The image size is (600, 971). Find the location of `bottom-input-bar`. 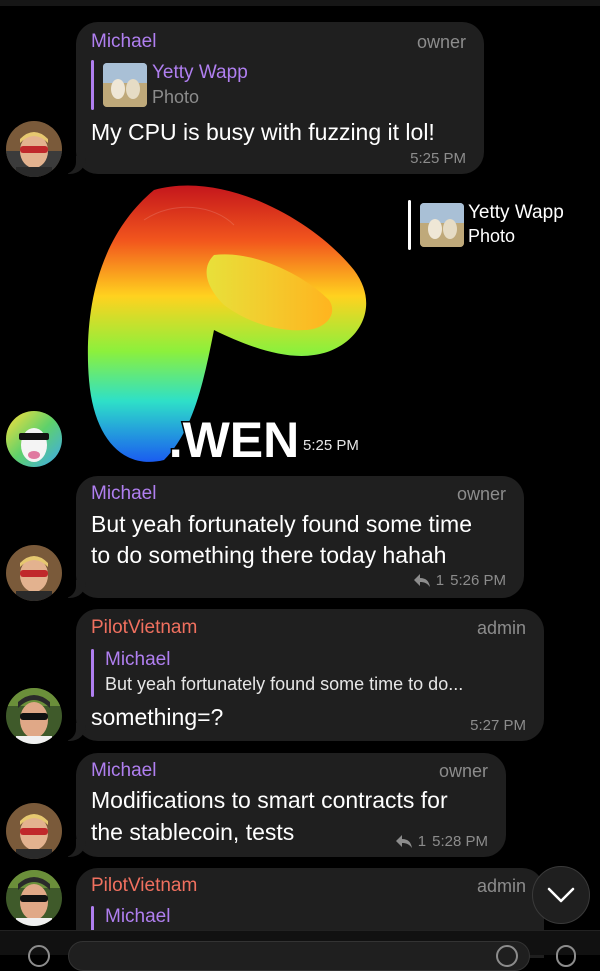

bottom-input-bar is located at coordinates (300, 950).